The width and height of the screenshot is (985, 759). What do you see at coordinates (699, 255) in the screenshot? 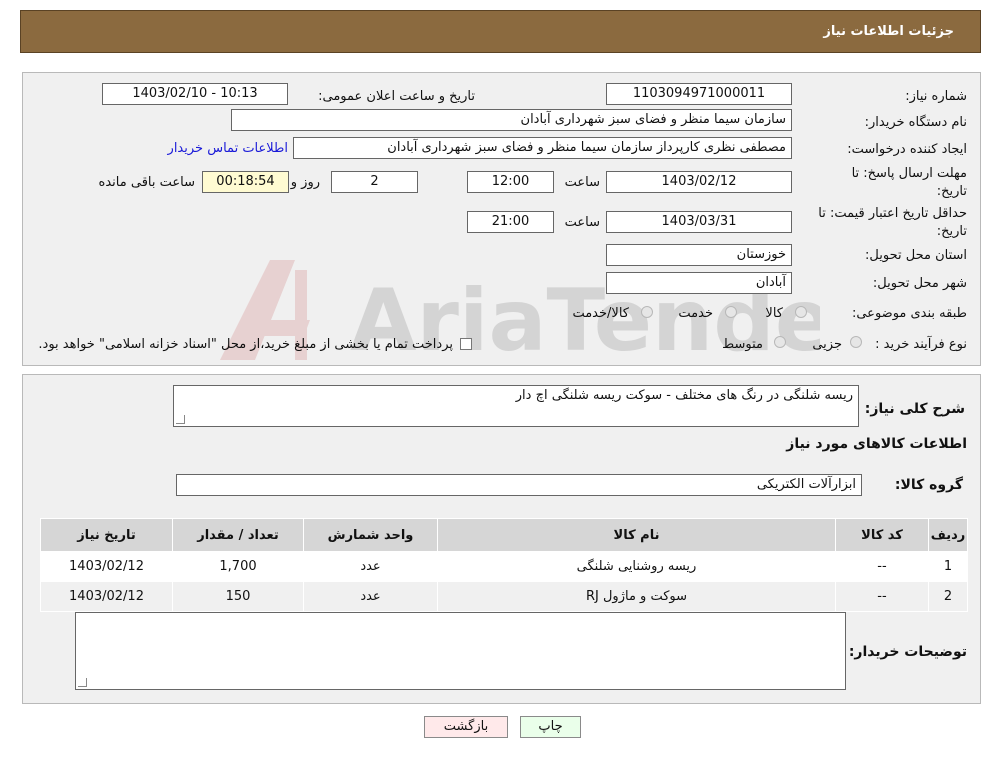
I see `province-field: خوزستان` at bounding box center [699, 255].